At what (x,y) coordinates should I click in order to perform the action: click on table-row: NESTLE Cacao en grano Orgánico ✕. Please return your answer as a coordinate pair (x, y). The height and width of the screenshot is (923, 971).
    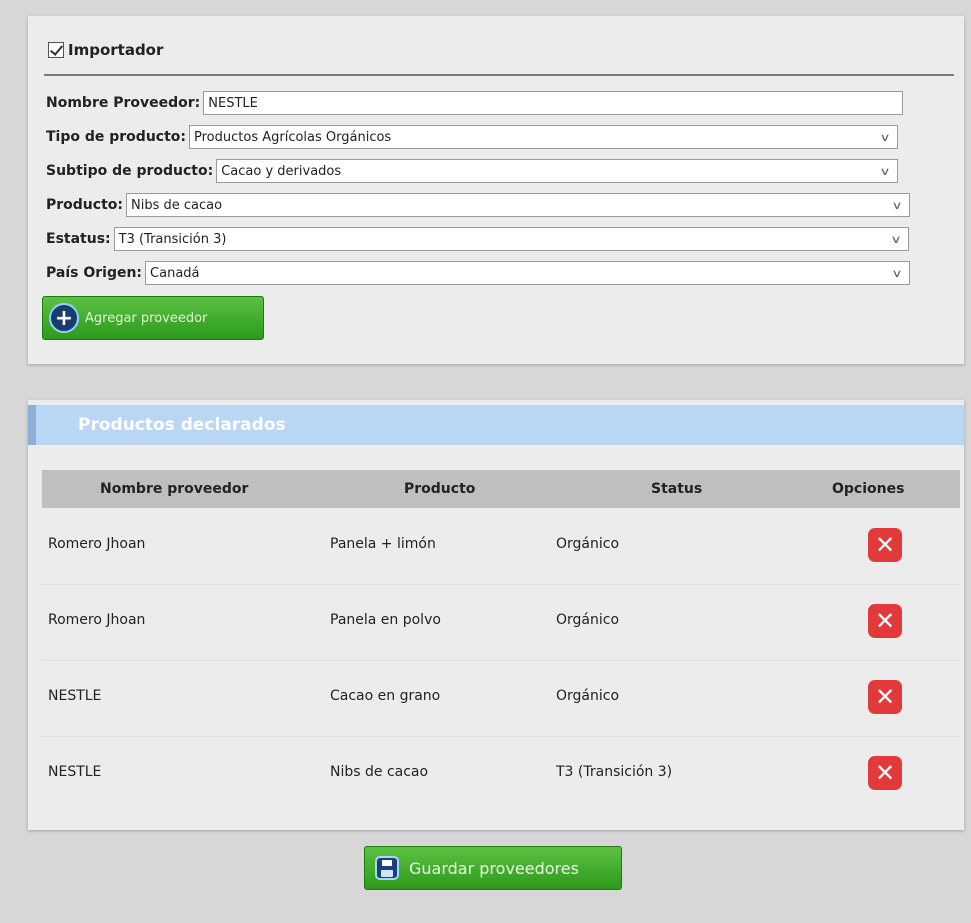
    Looking at the image, I should click on (501, 698).